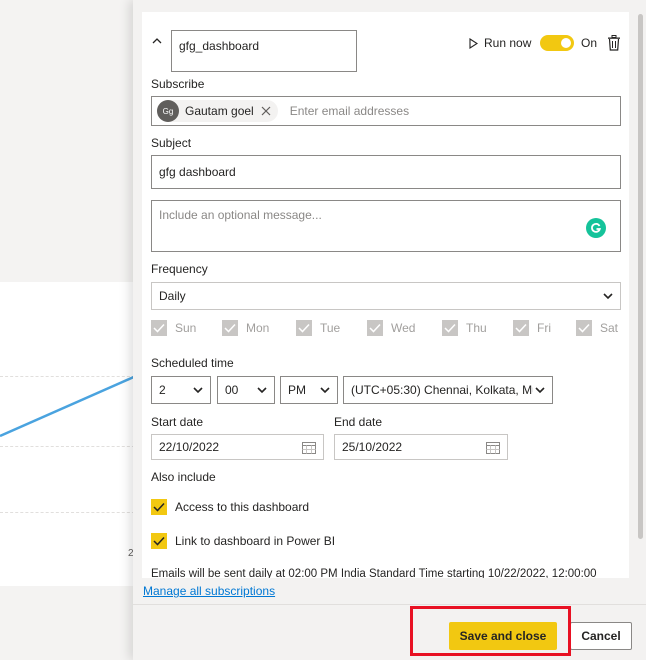 The width and height of the screenshot is (646, 660). I want to click on run-now-label: Run now, so click(508, 43).